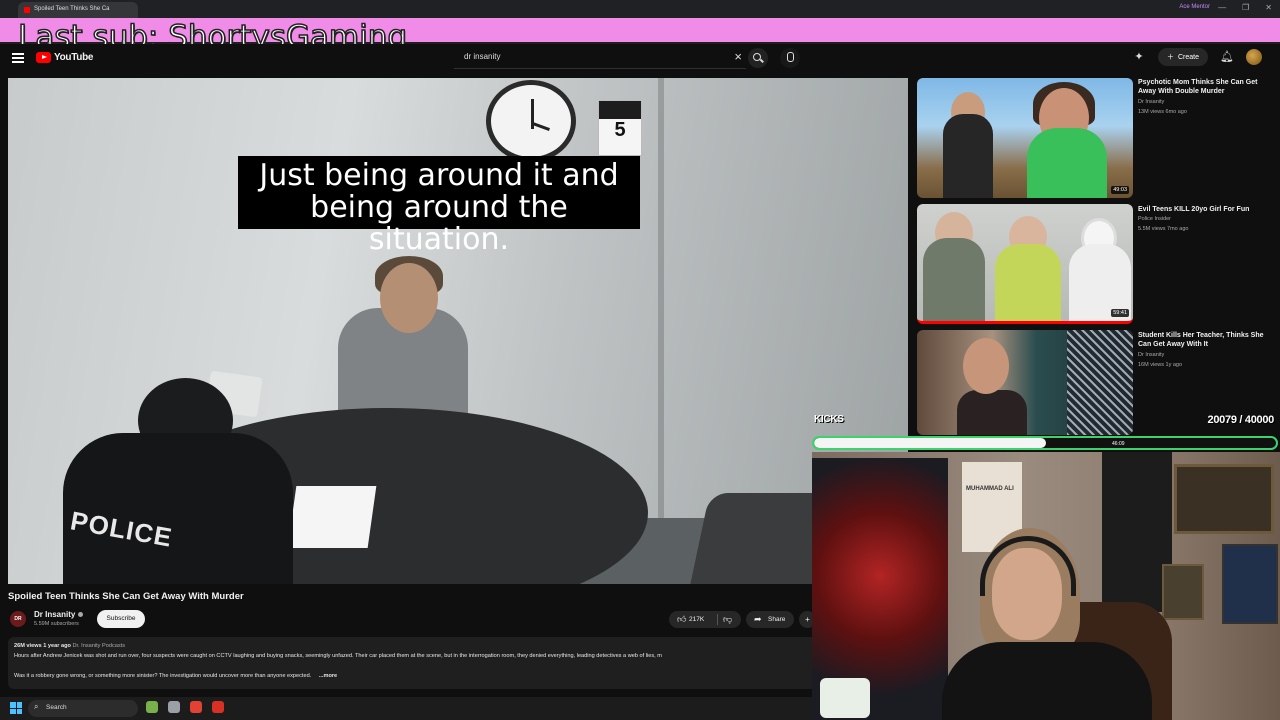 The height and width of the screenshot is (720, 1280). I want to click on clear-search-icon: ×, so click(738, 56).